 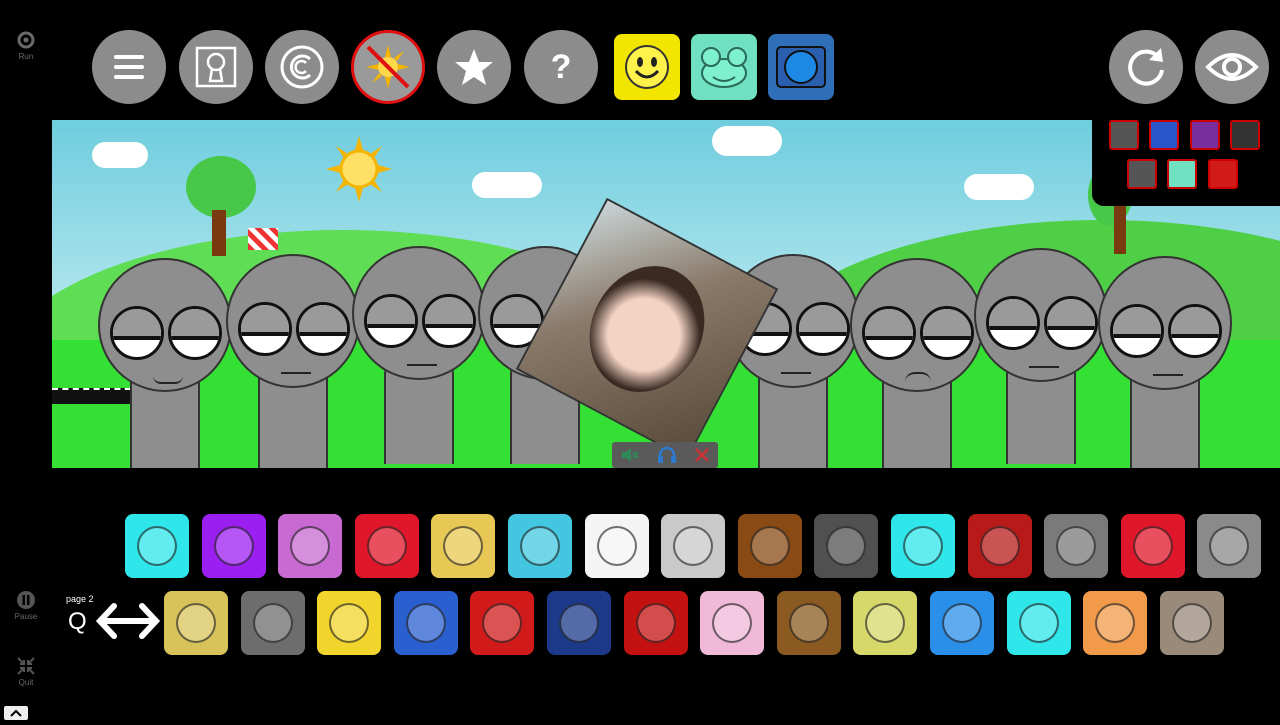 I want to click on palette-slot-pink-bow, so click(x=732, y=623).